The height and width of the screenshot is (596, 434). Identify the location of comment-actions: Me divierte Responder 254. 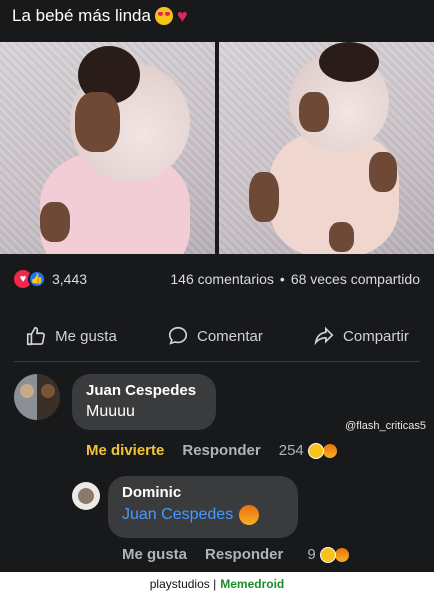
(256, 450).